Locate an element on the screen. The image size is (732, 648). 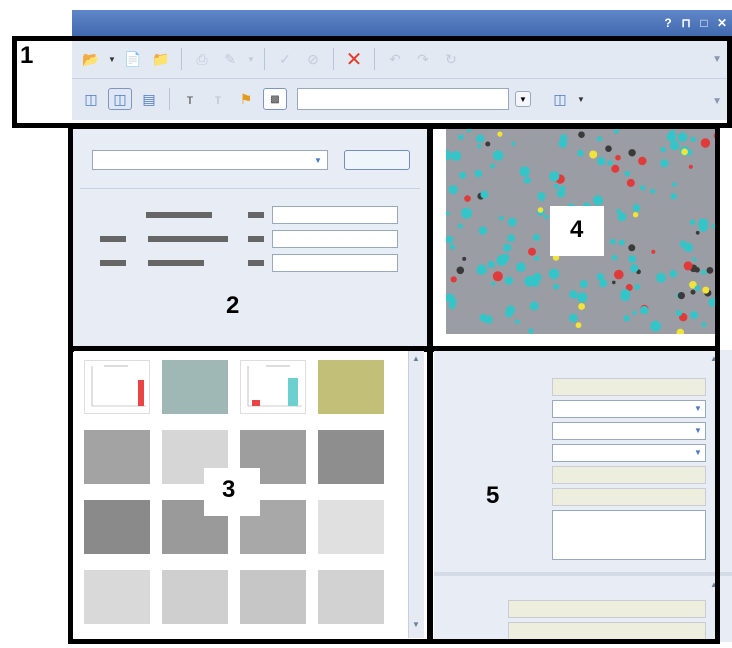
close-icon: ✕ is located at coordinates (722, 23).